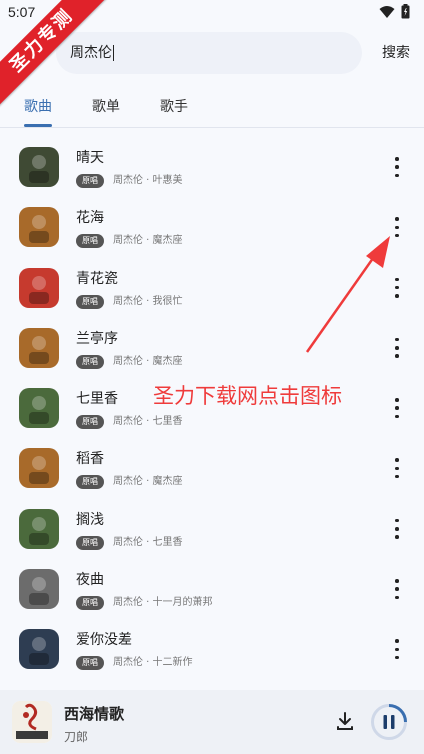  Describe the element at coordinates (212, 348) in the screenshot. I see `song-row: 兰亭序原唱 周杰伦 · 魔杰座` at that location.